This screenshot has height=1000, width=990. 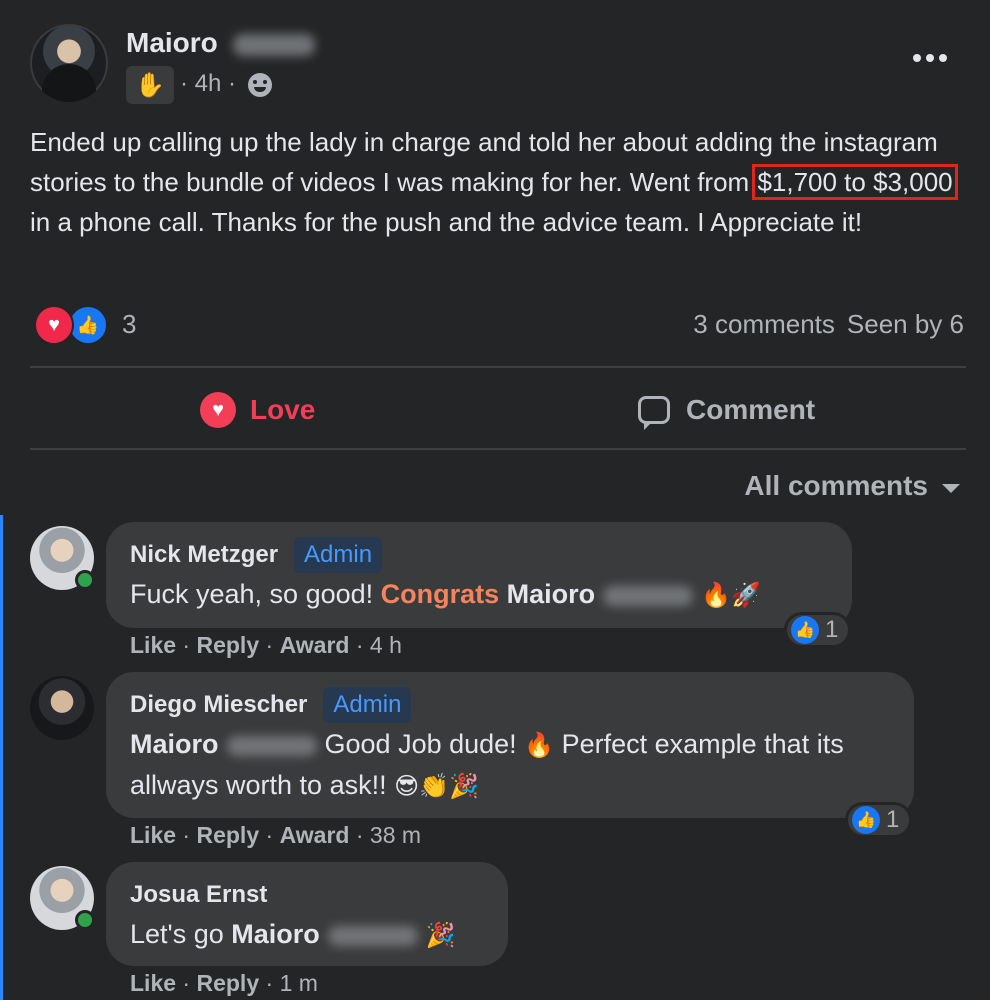 I want to click on comment-highlight: Congrats, so click(x=440, y=594).